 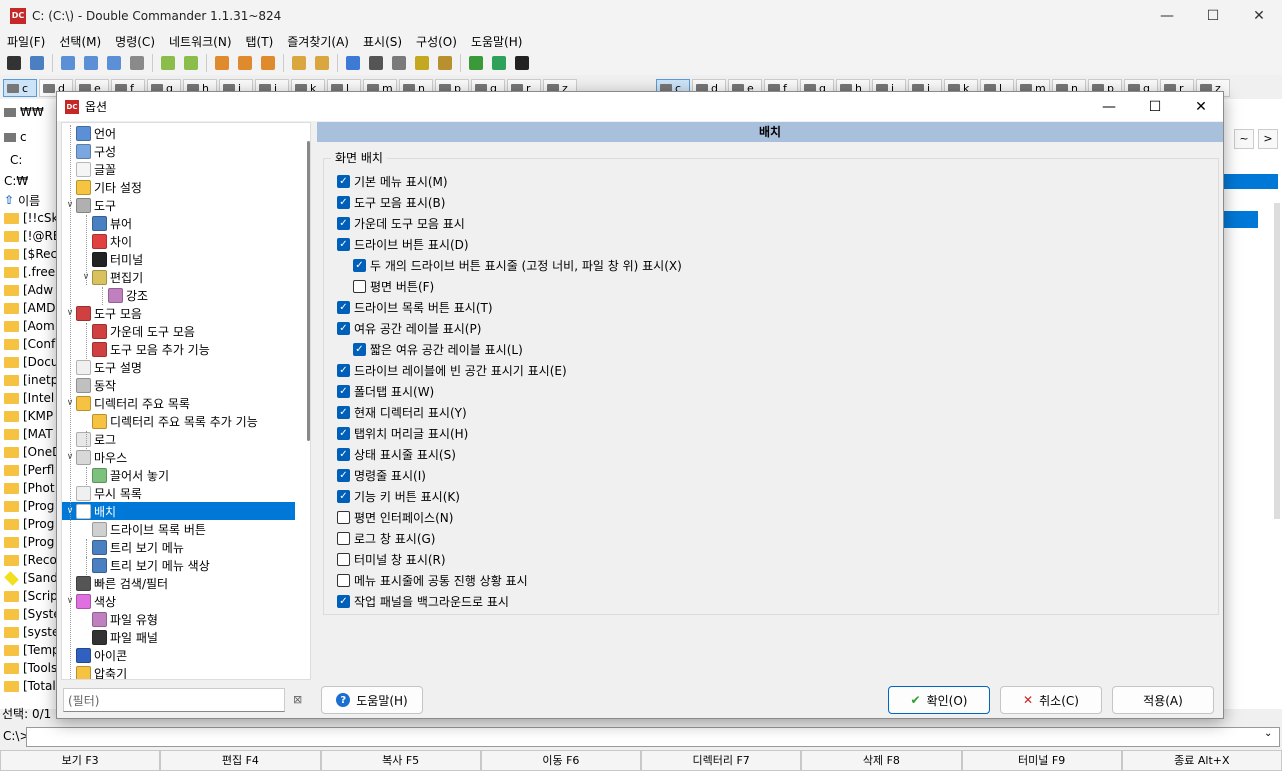 What do you see at coordinates (90, 205) in the screenshot?
I see `tree-item: ∨ 도구` at bounding box center [90, 205].